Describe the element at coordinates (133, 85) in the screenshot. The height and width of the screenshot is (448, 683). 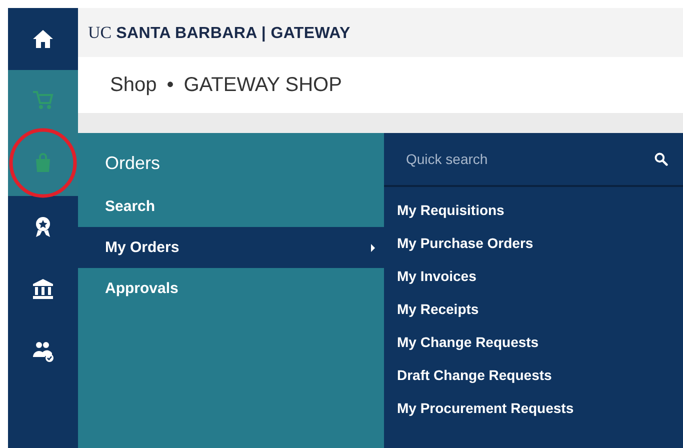
I see `breadcrumb-item: Shop` at that location.